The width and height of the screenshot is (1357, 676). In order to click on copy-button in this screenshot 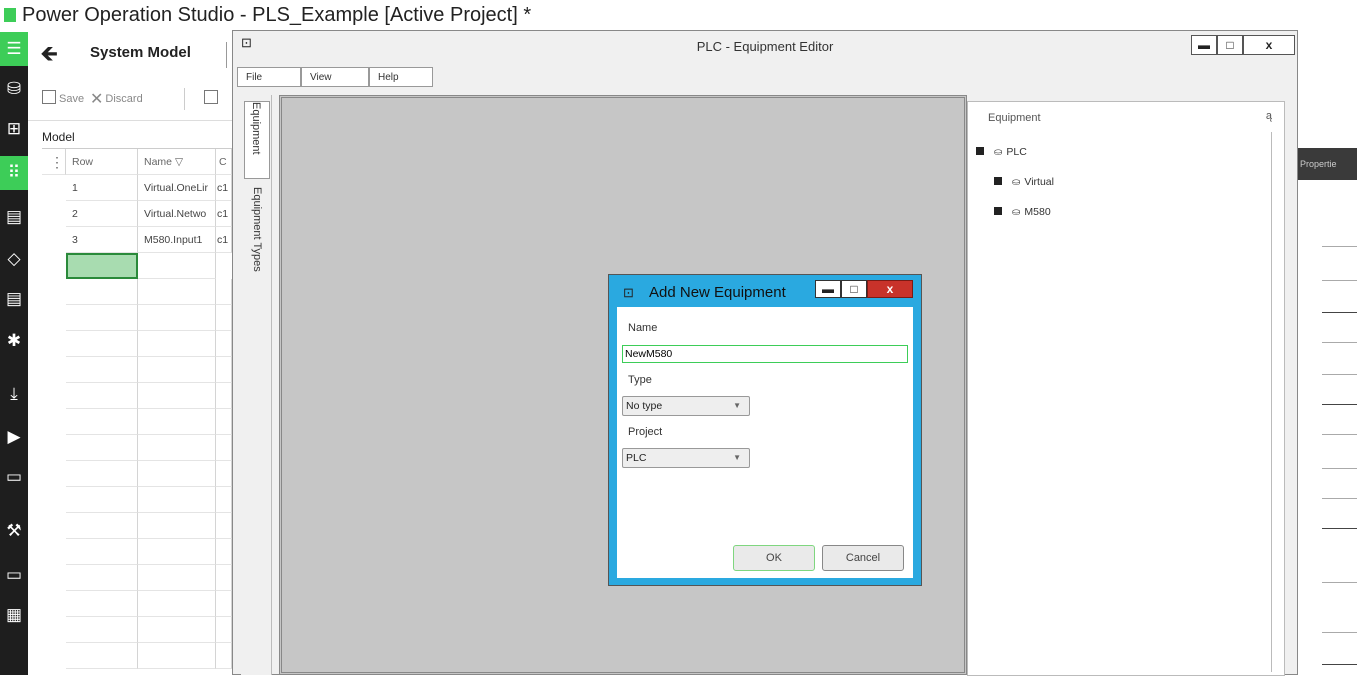, I will do `click(212, 99)`.